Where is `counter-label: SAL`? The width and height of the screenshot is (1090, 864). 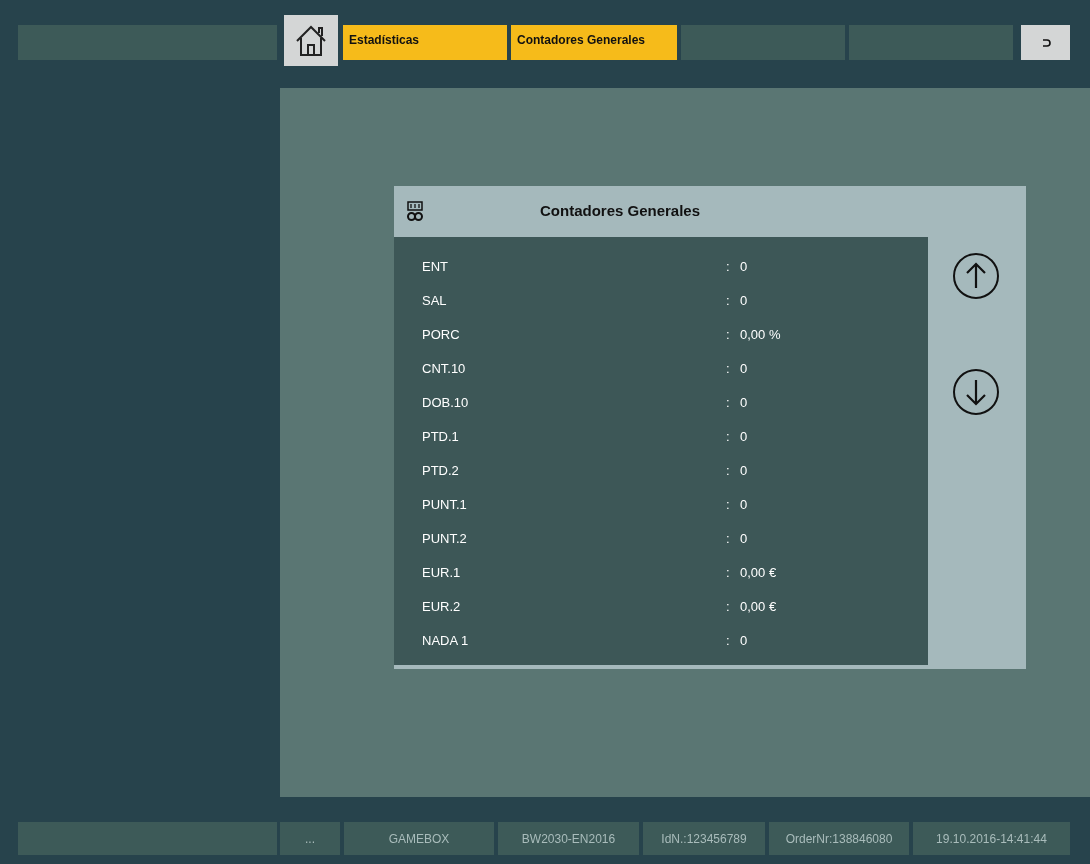 counter-label: SAL is located at coordinates (434, 301).